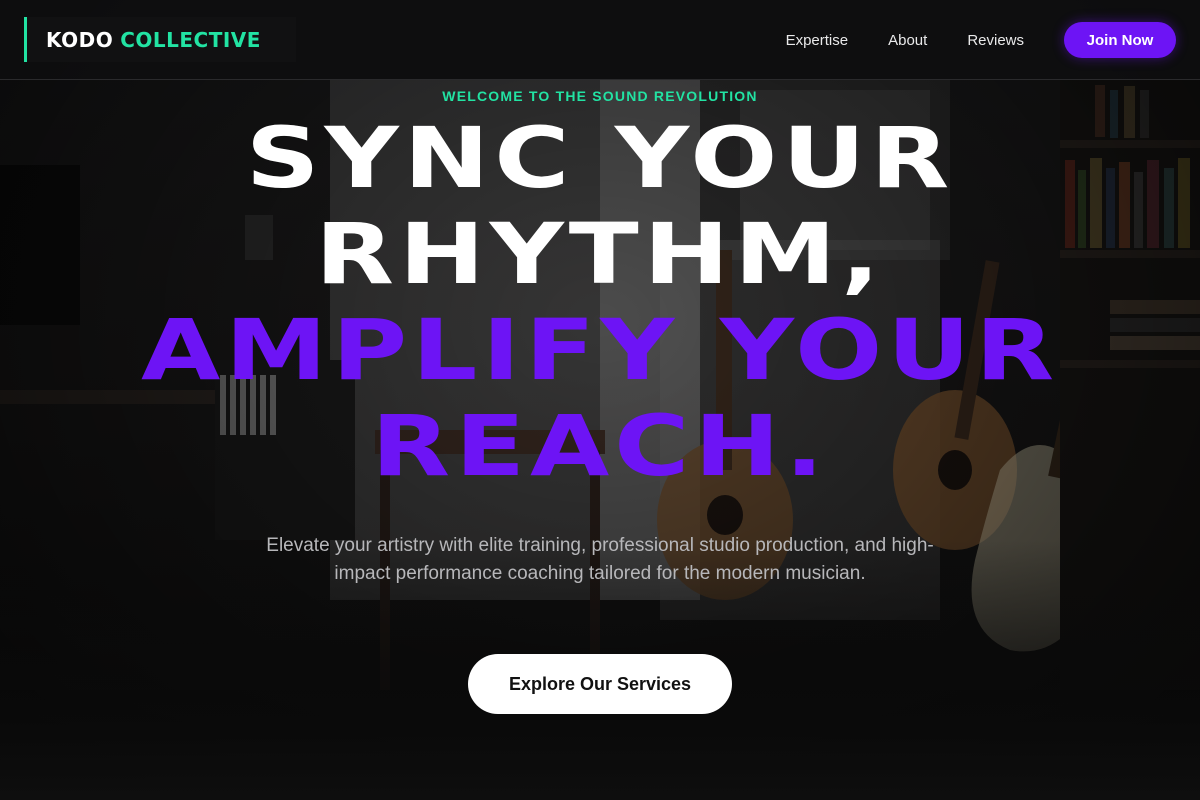 Image resolution: width=1200 pixels, height=800 pixels. I want to click on brand-logo: KODO COLLECTIVE, so click(160, 39).